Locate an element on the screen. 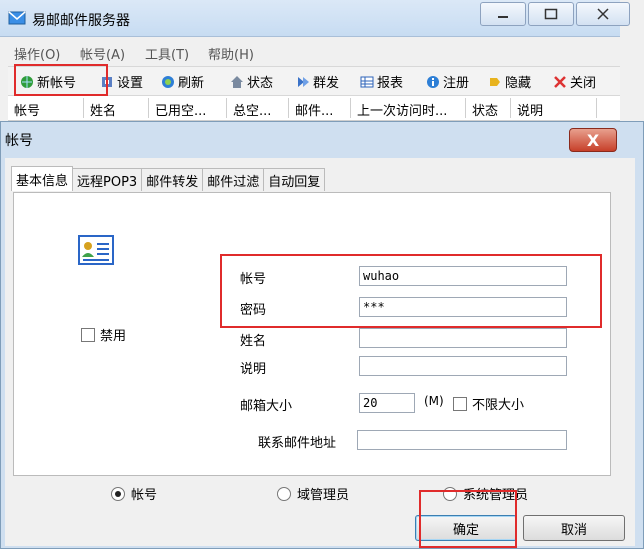 The height and width of the screenshot is (549, 644). dialog-close-button: X is located at coordinates (593, 140).